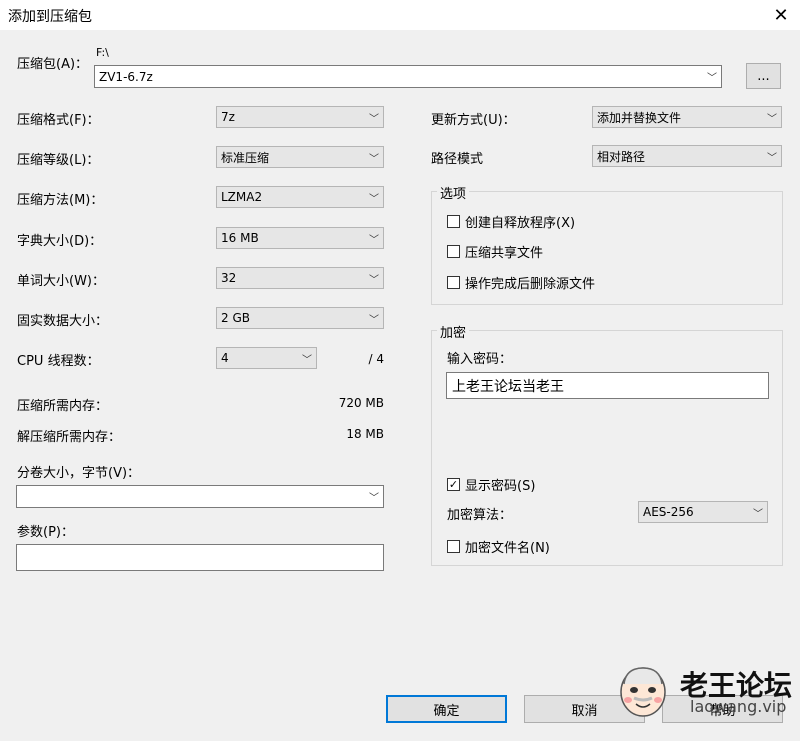  I want to click on sfx-checkbox: 创建自释放程序(X), so click(511, 221).